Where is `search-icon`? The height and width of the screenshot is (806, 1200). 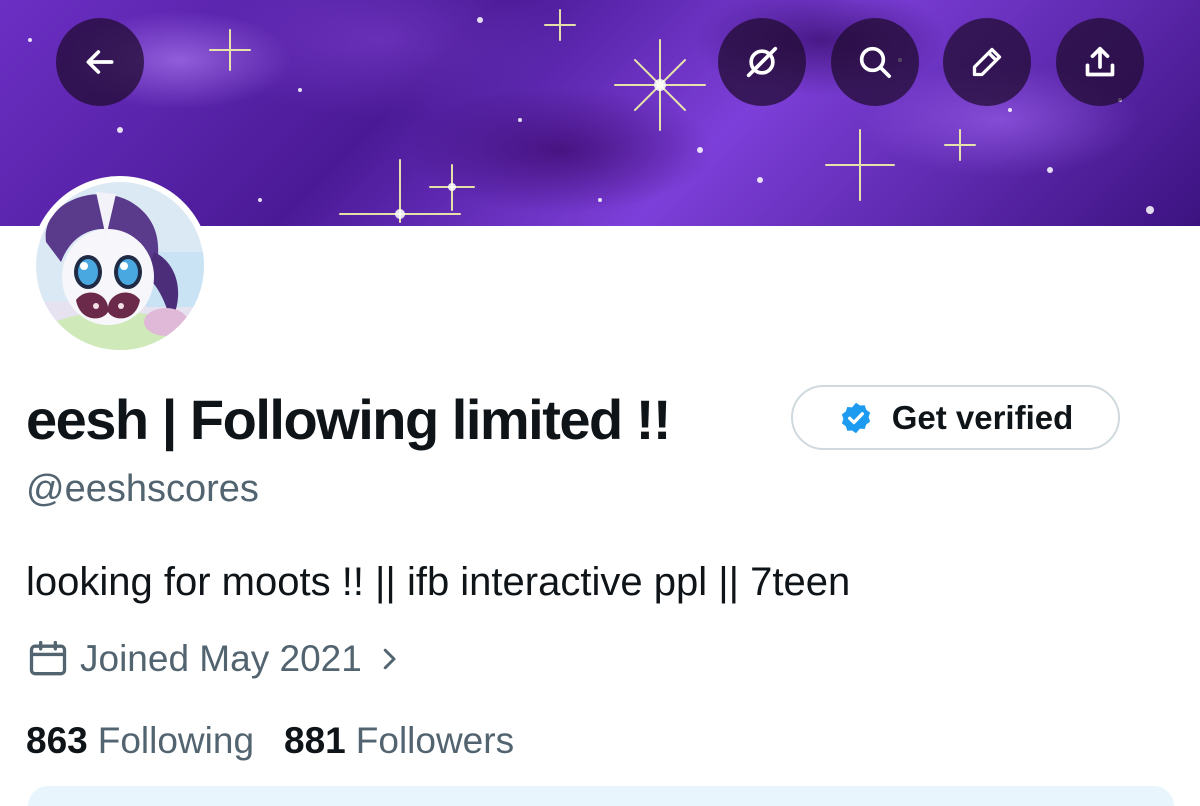 search-icon is located at coordinates (875, 62).